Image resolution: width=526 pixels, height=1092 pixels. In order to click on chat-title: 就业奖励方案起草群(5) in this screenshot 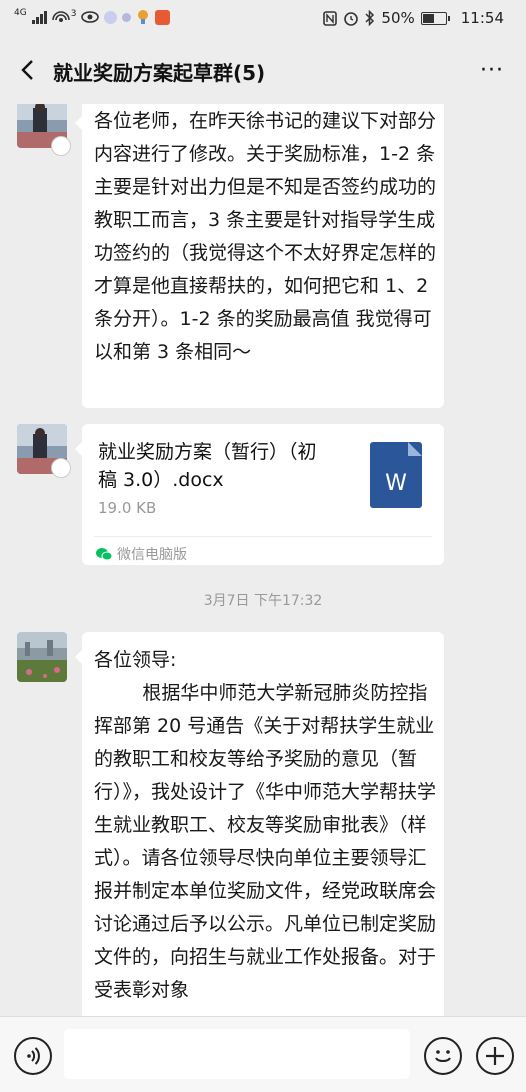, I will do `click(159, 73)`.